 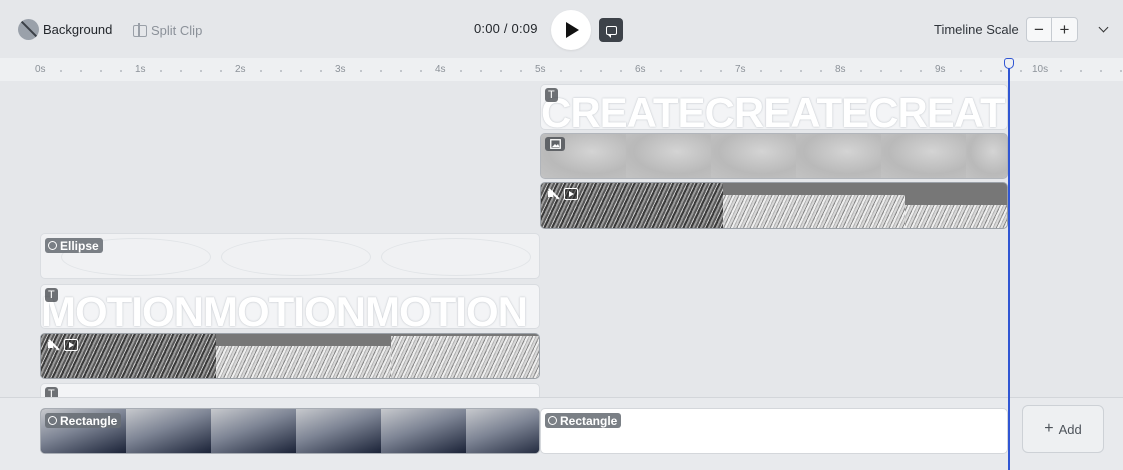 I want to click on playhead-handle, so click(x=1009, y=63).